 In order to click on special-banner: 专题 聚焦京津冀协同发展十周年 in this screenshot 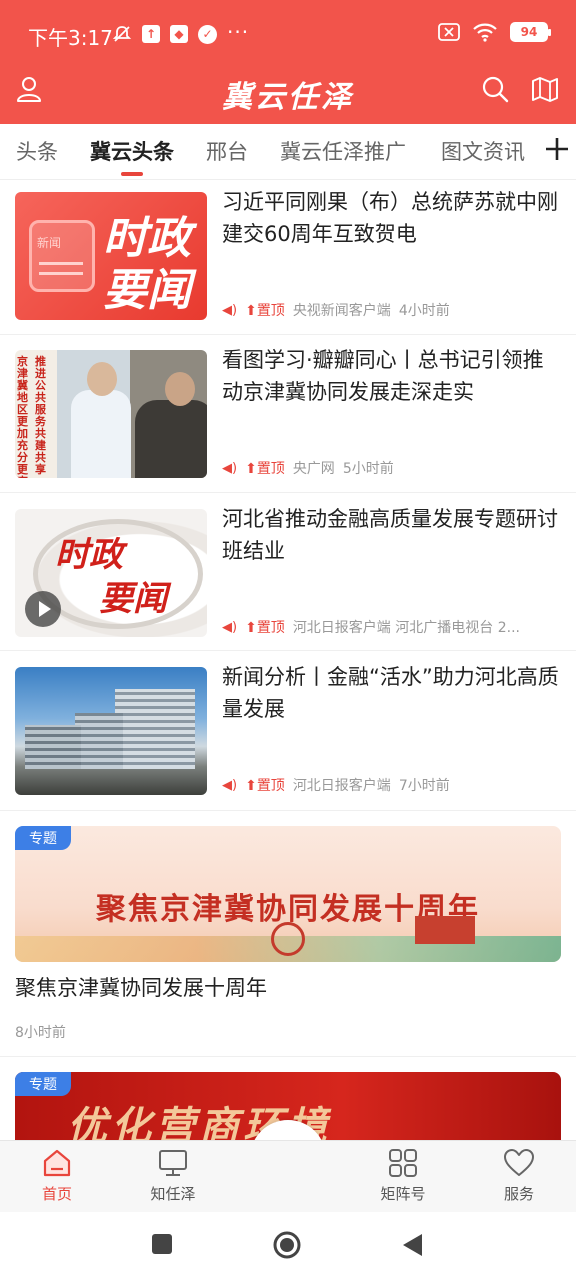, I will do `click(288, 894)`.